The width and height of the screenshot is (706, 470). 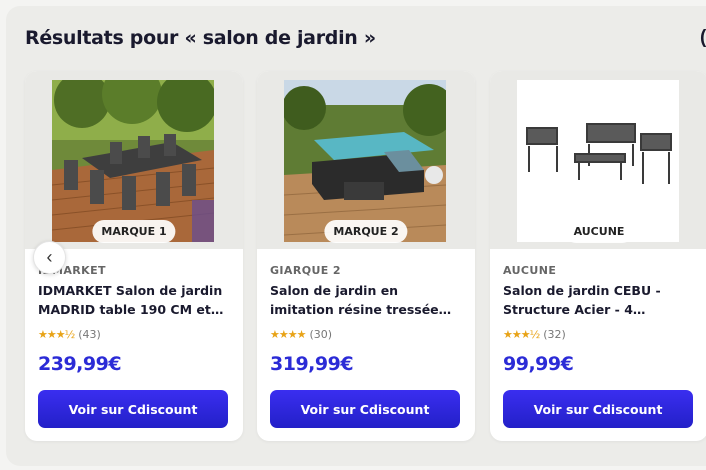 I want to click on product-rating: ★★★½ (43), so click(x=69, y=334).